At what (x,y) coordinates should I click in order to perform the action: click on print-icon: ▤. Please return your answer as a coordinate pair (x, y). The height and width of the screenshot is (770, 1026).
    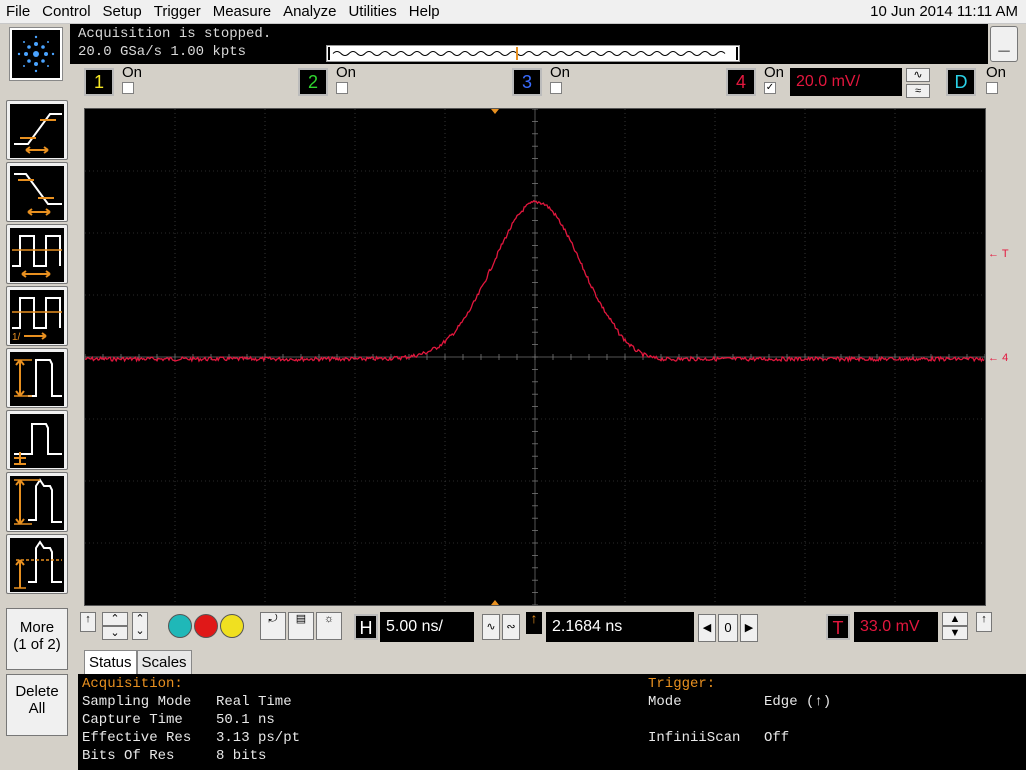
    Looking at the image, I should click on (301, 626).